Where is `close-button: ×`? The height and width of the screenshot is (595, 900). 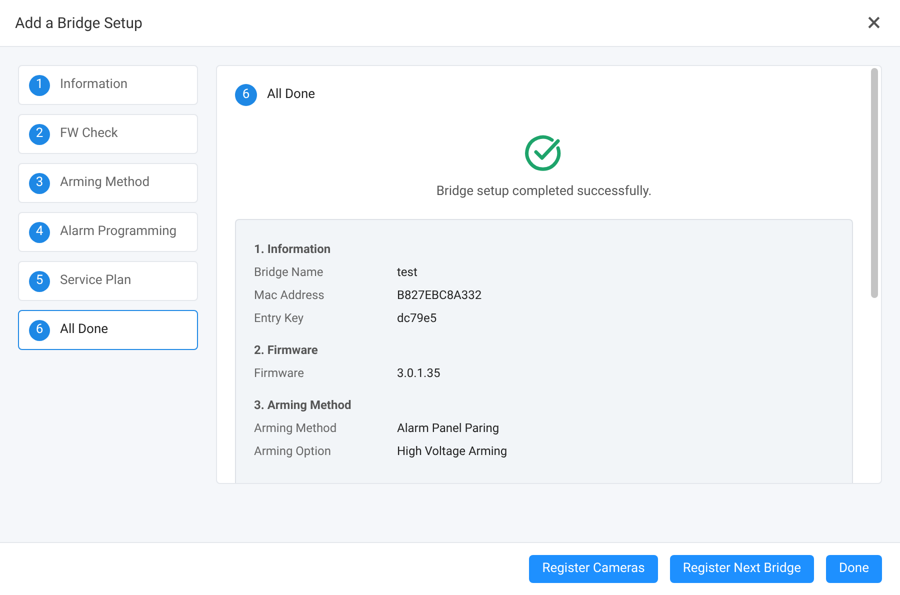 close-button: × is located at coordinates (874, 23).